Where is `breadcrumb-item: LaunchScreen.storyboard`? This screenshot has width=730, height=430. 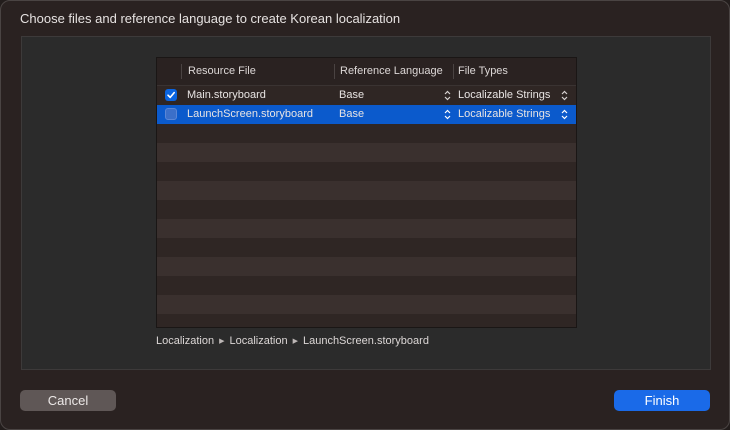
breadcrumb-item: LaunchScreen.storyboard is located at coordinates (366, 341).